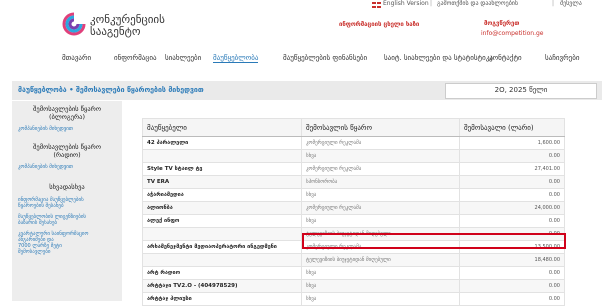  What do you see at coordinates (222, 208) in the screenshot?
I see `broadcaster-cell: ალიონბა` at bounding box center [222, 208].